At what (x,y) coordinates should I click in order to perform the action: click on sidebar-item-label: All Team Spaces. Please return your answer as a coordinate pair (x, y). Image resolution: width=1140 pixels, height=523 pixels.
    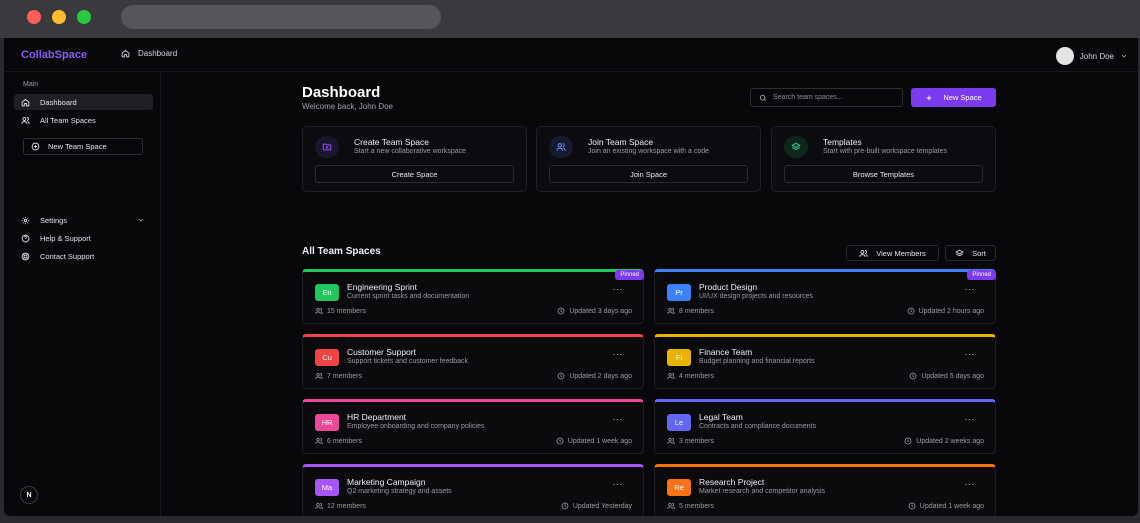
    Looking at the image, I should click on (68, 120).